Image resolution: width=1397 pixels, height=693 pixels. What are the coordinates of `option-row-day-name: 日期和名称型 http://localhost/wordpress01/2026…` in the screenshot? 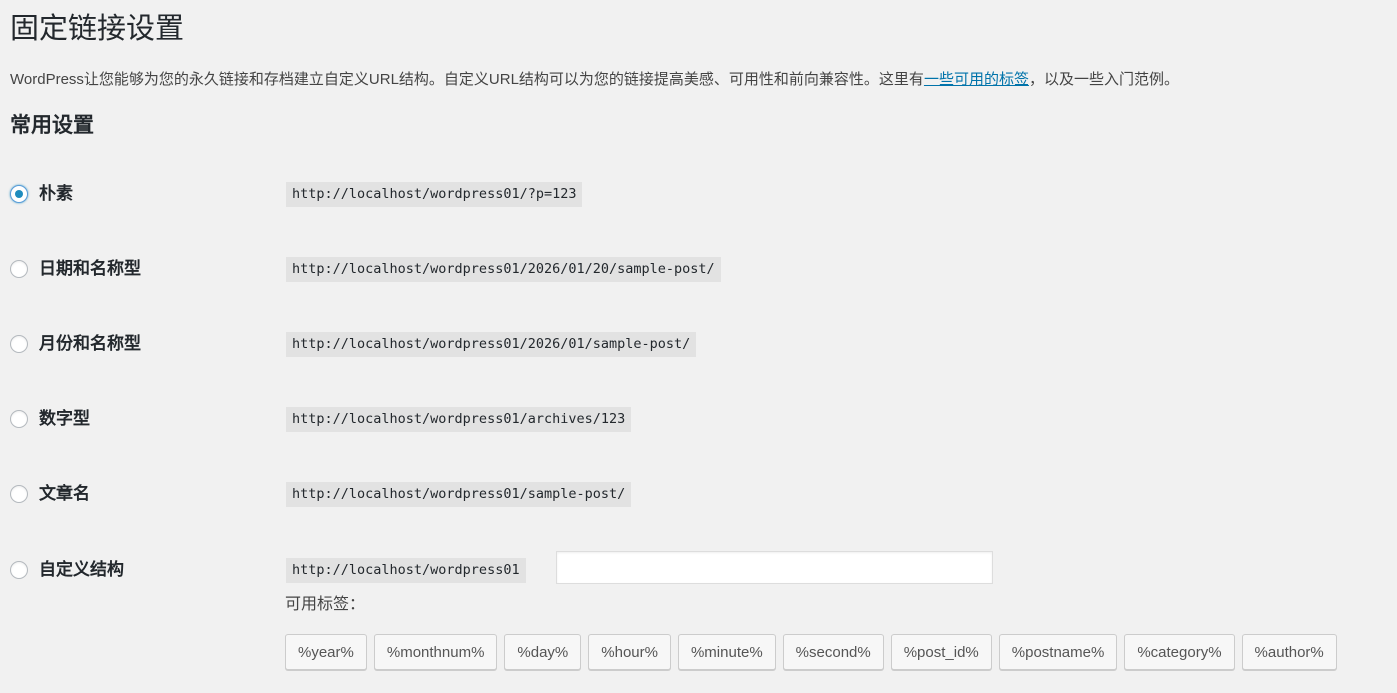 It's located at (698, 270).